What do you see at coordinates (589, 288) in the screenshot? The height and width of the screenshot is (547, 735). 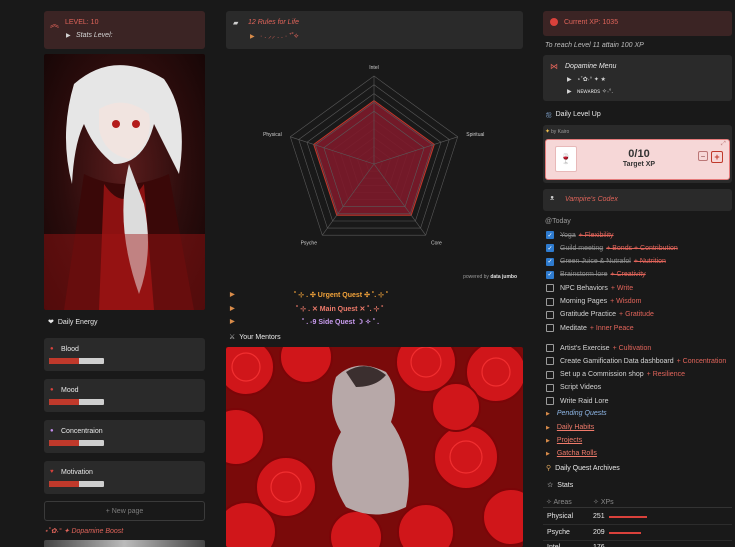 I see `todo-item: NPC Behaviors + Write` at bounding box center [589, 288].